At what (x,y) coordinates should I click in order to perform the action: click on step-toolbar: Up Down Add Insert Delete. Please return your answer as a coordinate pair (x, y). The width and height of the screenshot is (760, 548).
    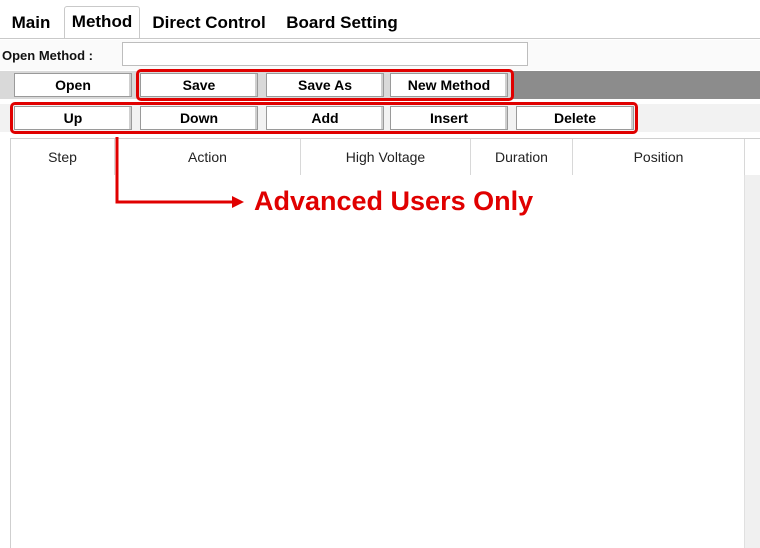
    Looking at the image, I should click on (380, 118).